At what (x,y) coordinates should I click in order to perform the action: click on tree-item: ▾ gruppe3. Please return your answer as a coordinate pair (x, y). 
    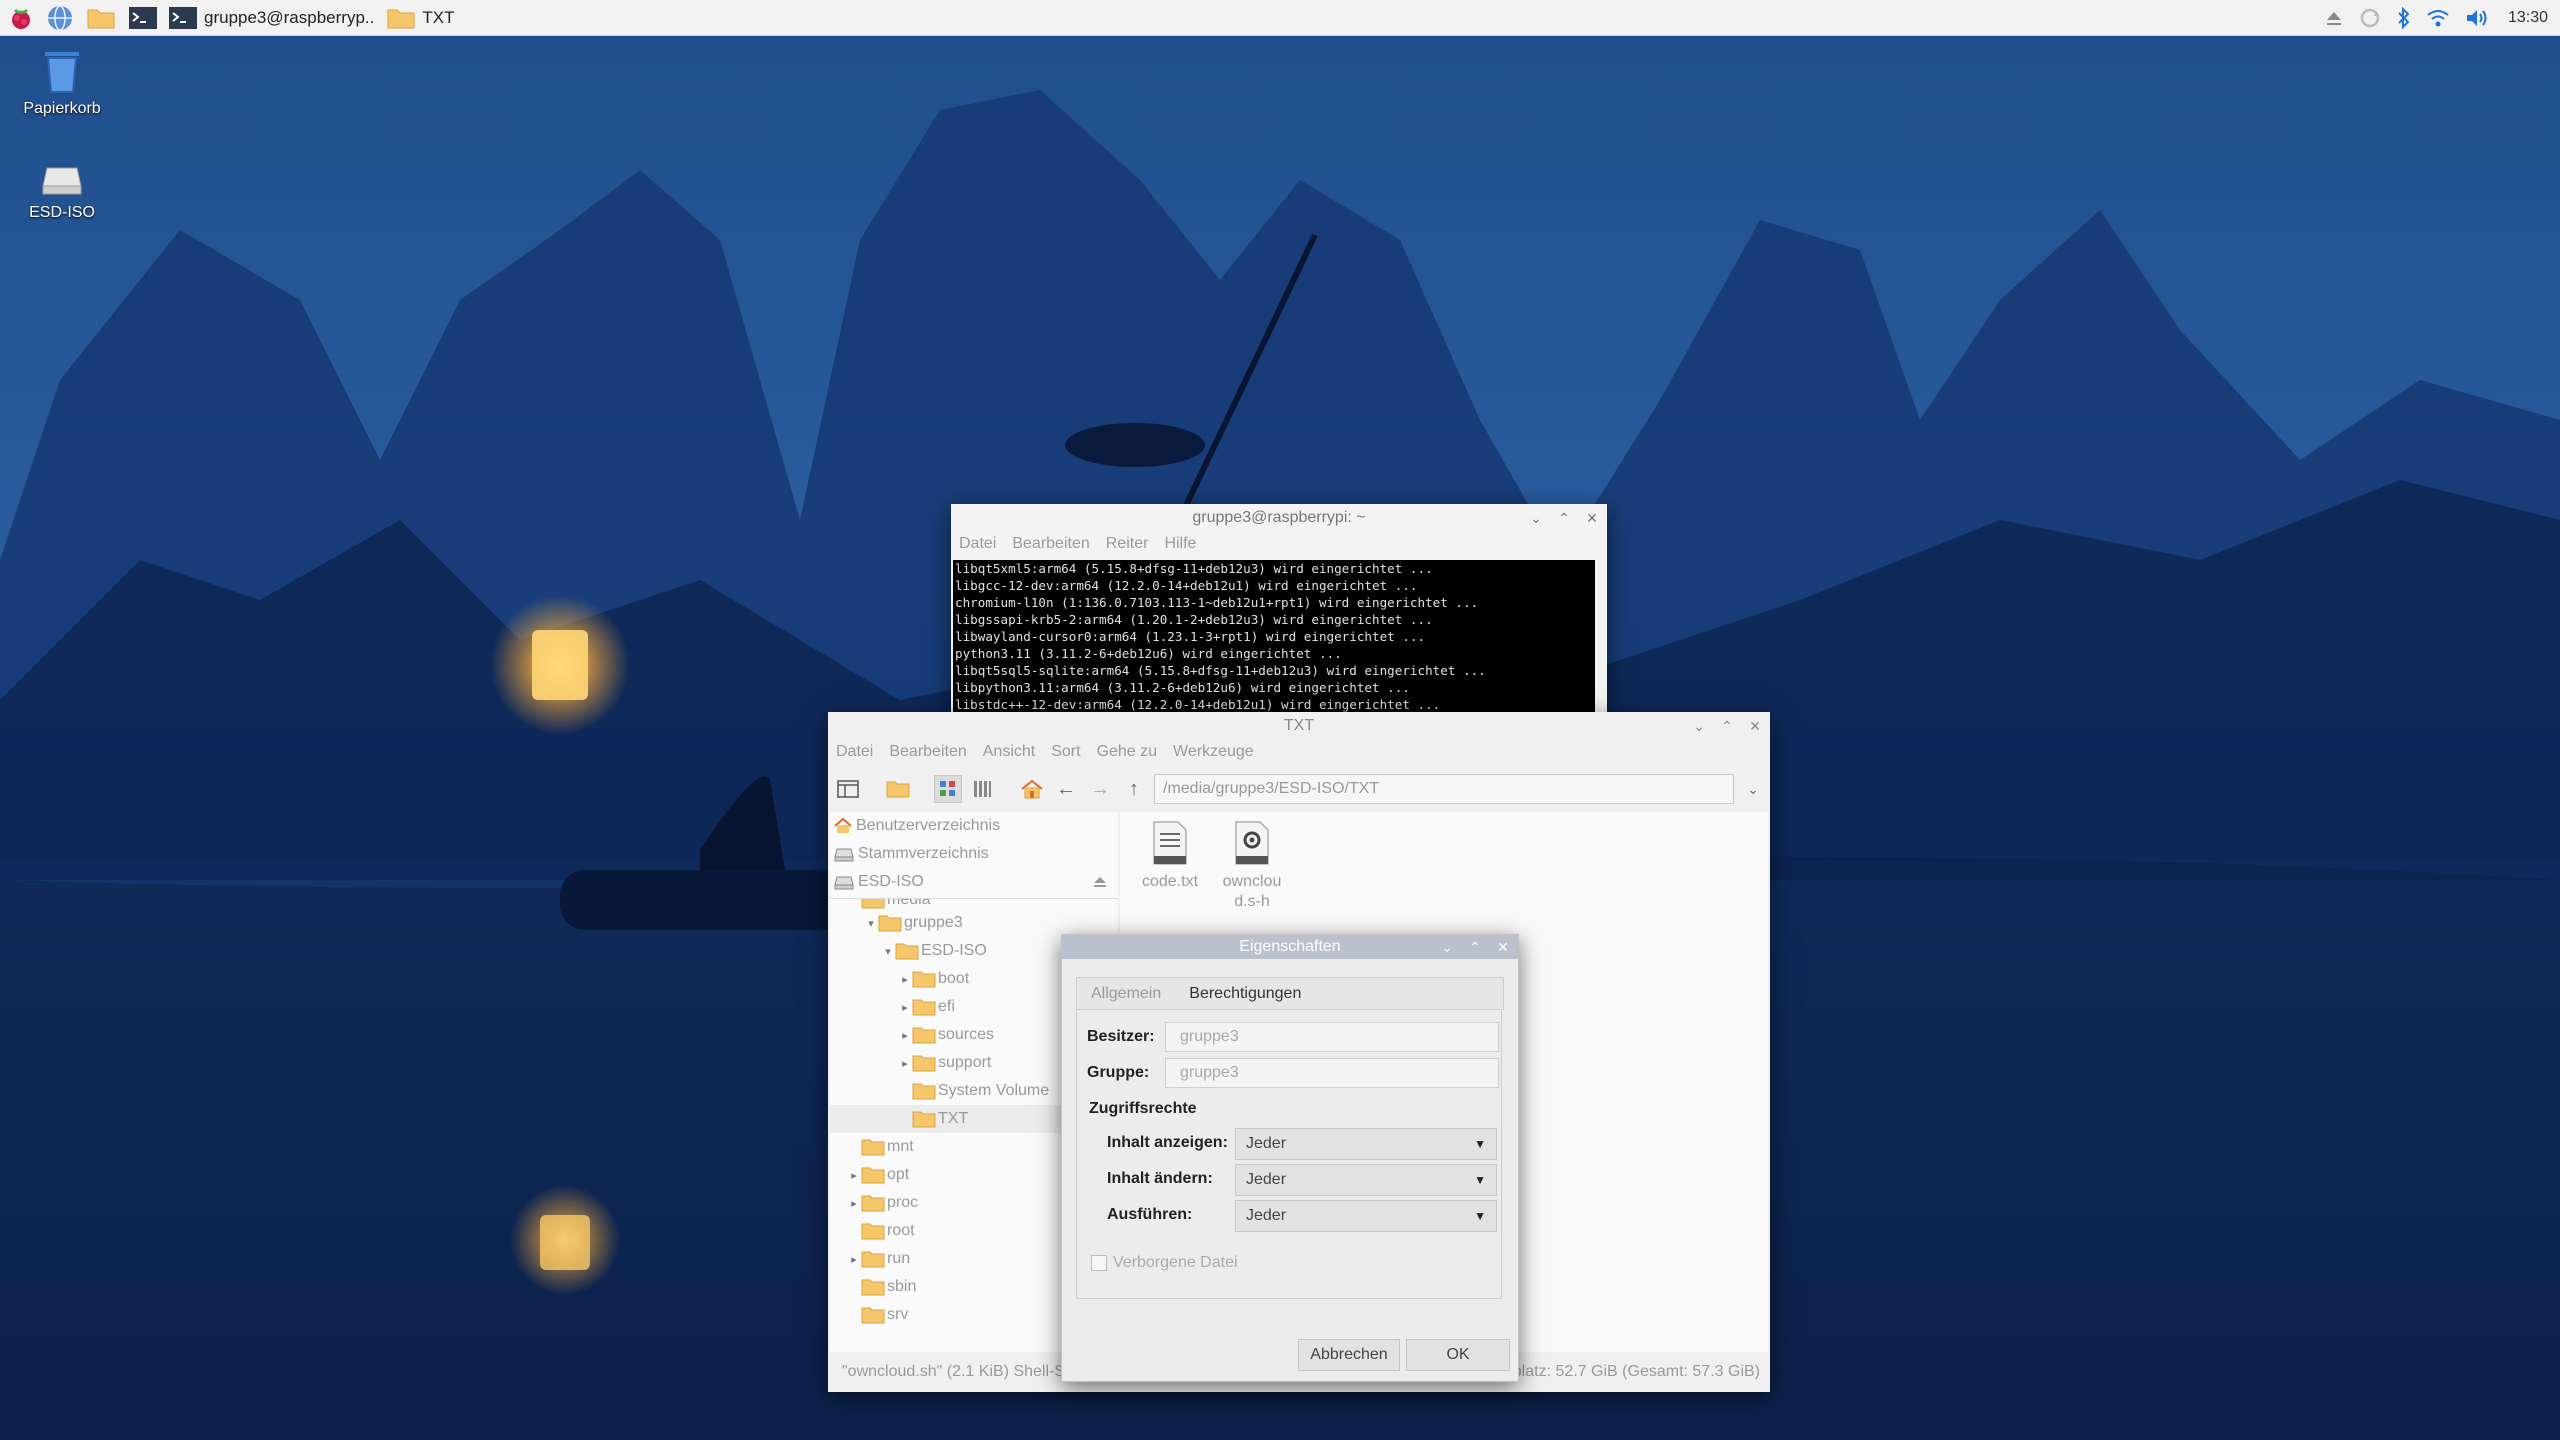
    Looking at the image, I should click on (974, 923).